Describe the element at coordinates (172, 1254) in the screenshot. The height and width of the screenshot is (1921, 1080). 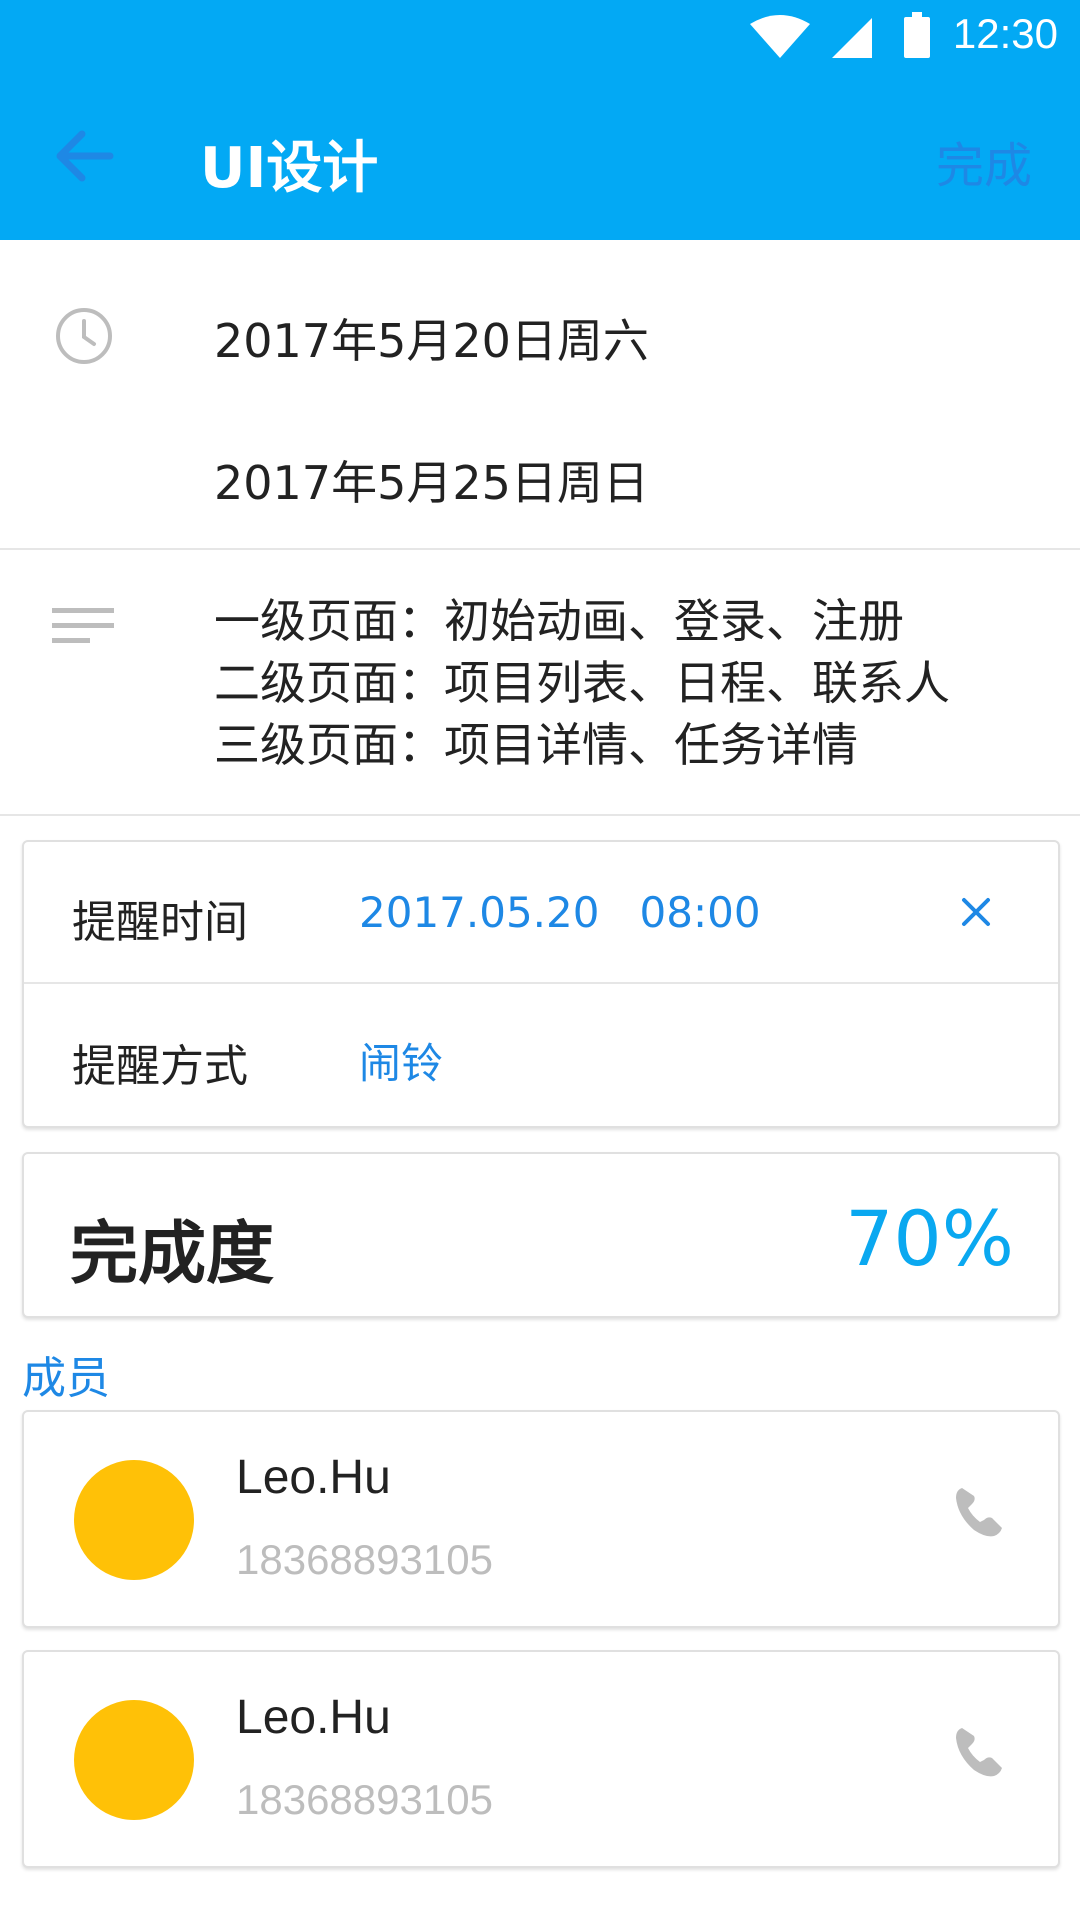
I see `progress-label: 完成度` at that location.